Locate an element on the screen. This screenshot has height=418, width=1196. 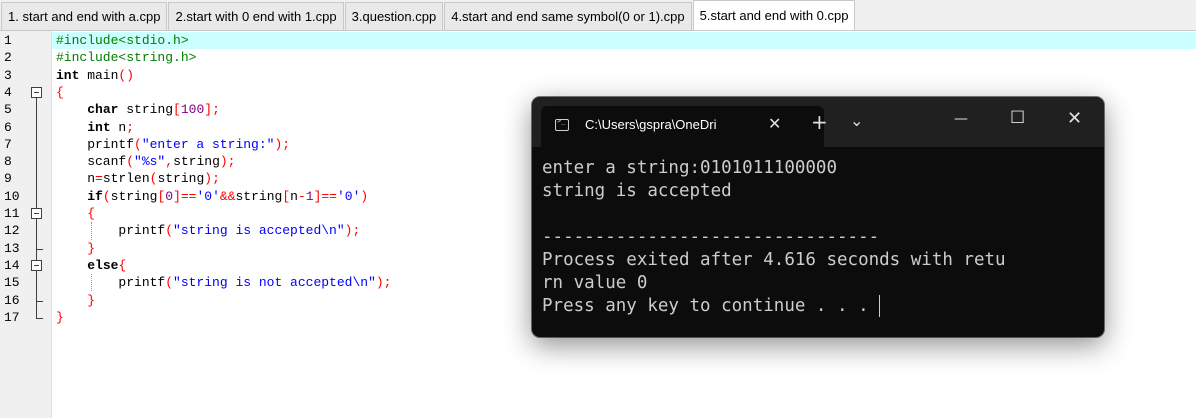
file-tab: 2.start with 0 end with 1.cpp is located at coordinates (256, 16).